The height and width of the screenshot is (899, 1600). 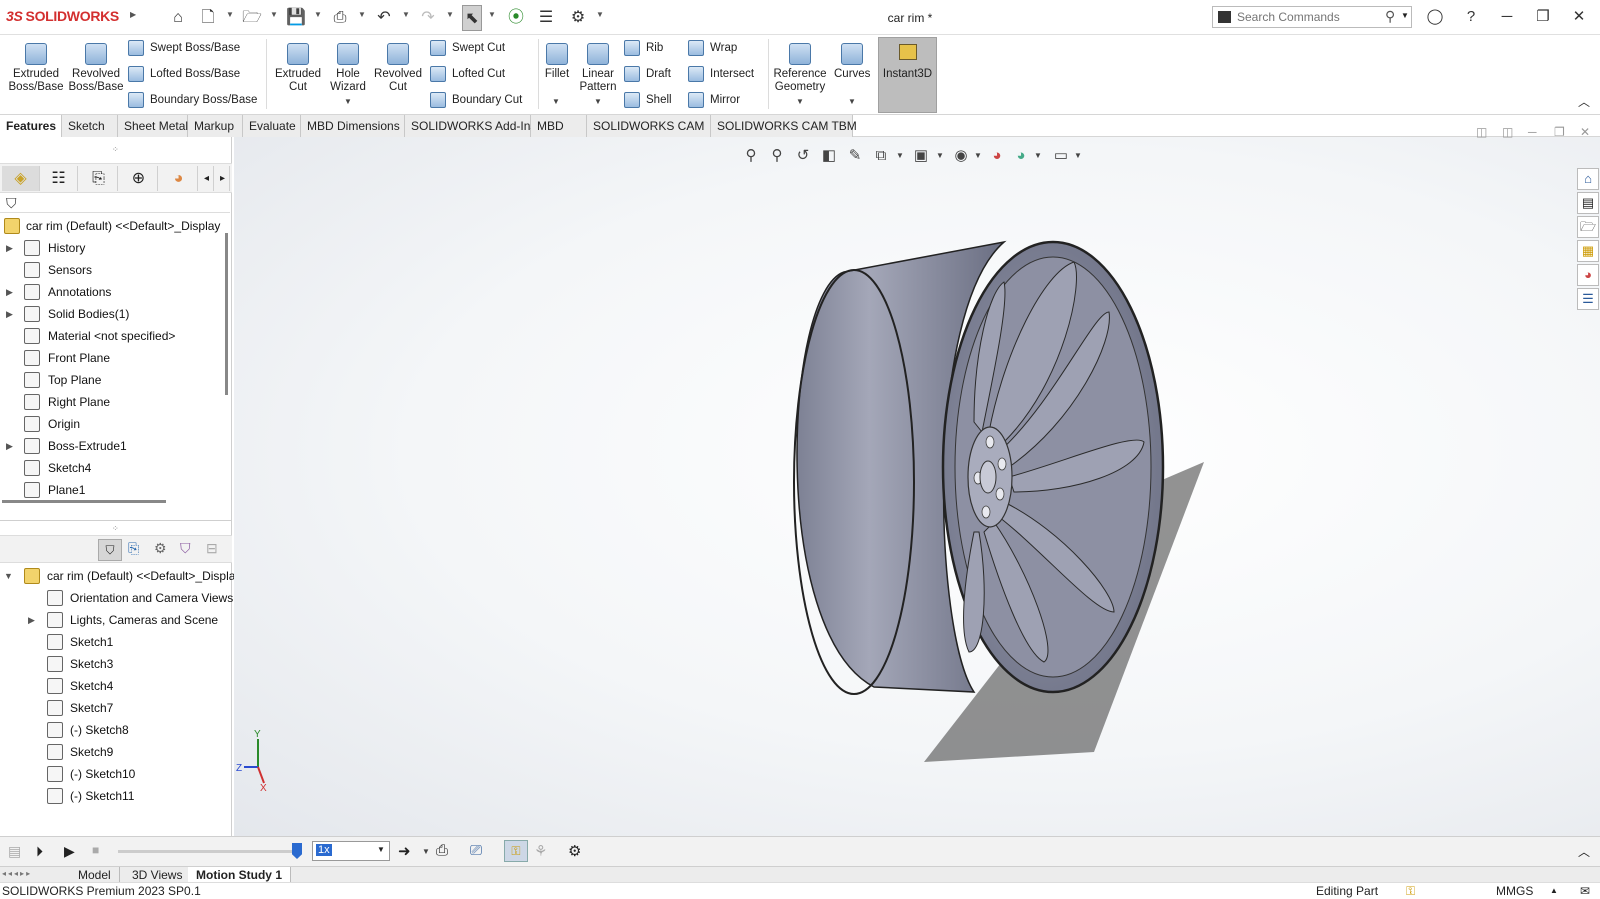 I want to click on select-arrow-icon: ⬉, so click(x=472, y=18).